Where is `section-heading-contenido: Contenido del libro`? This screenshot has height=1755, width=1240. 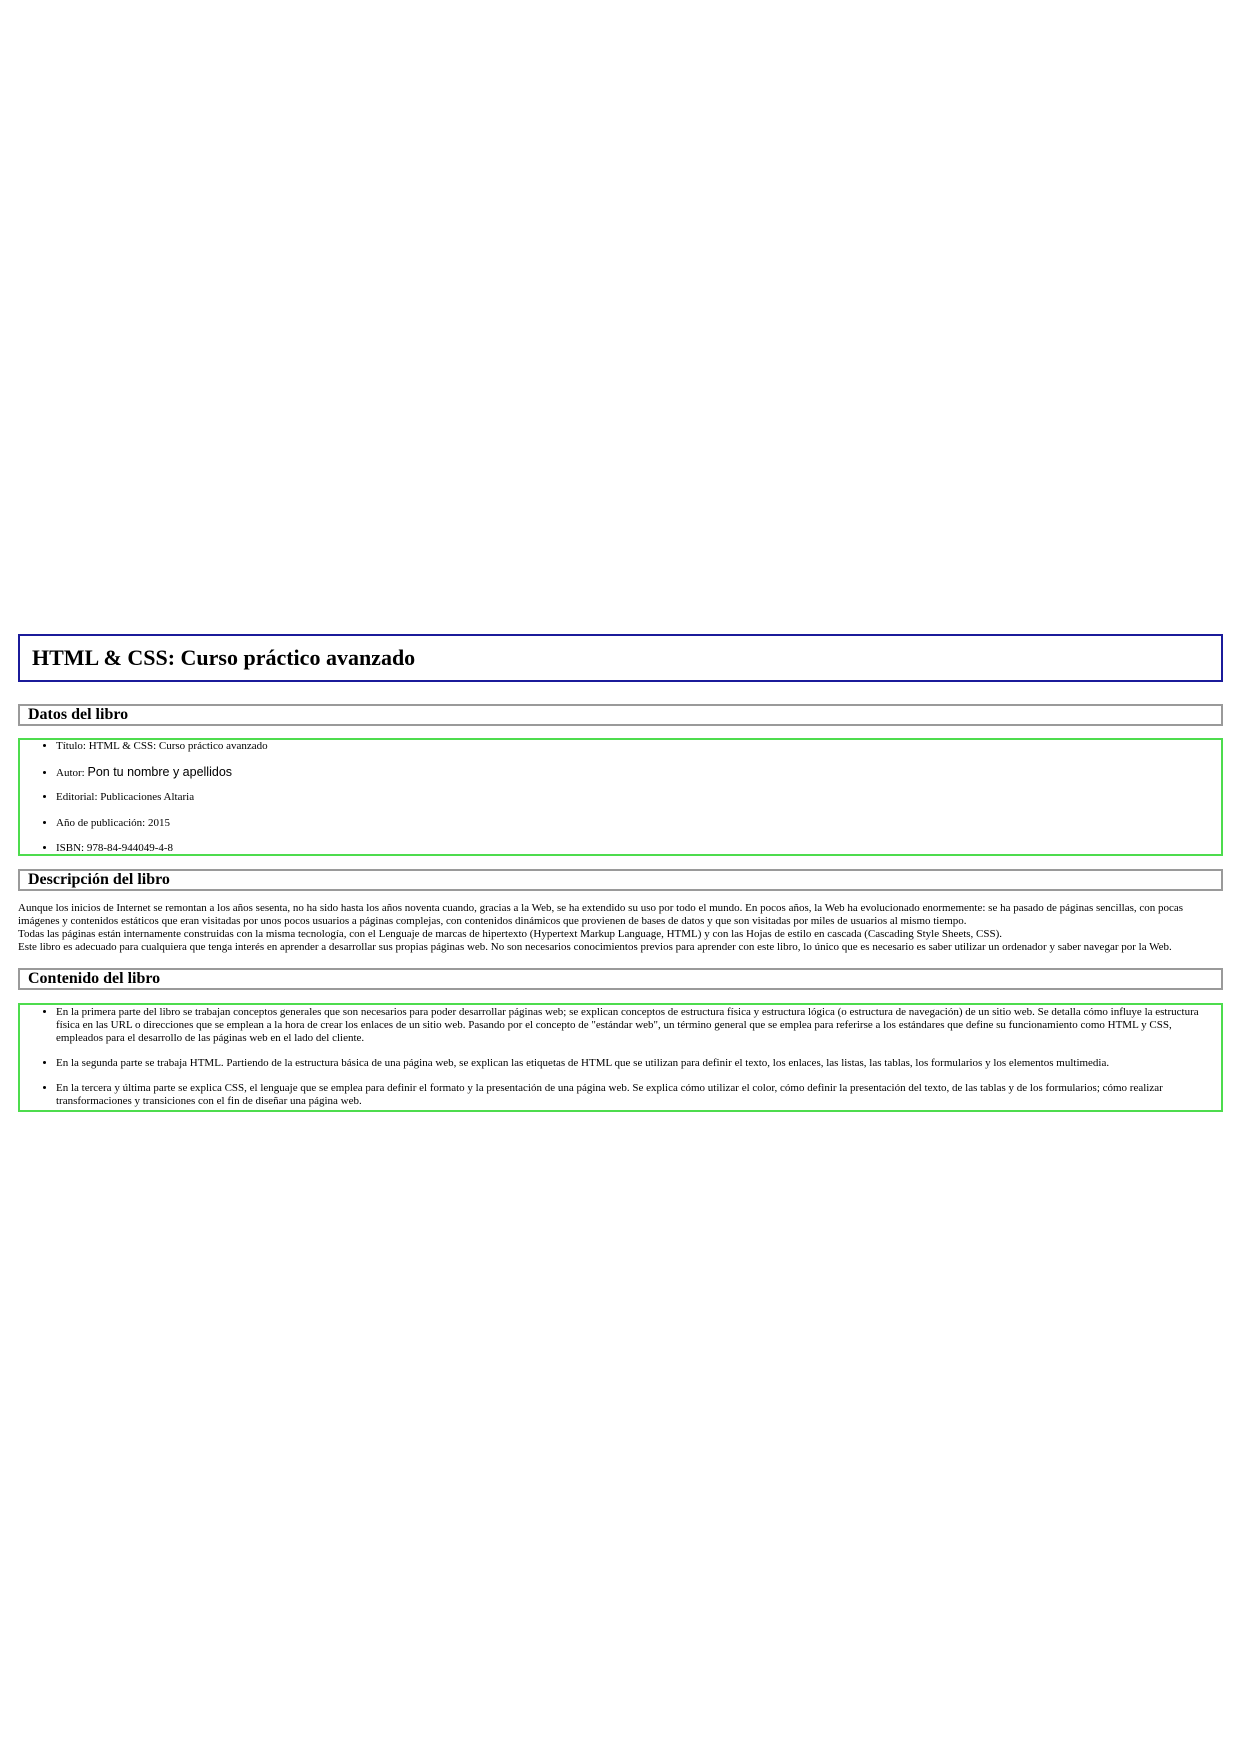
section-heading-contenido: Contenido del libro is located at coordinates (620, 979).